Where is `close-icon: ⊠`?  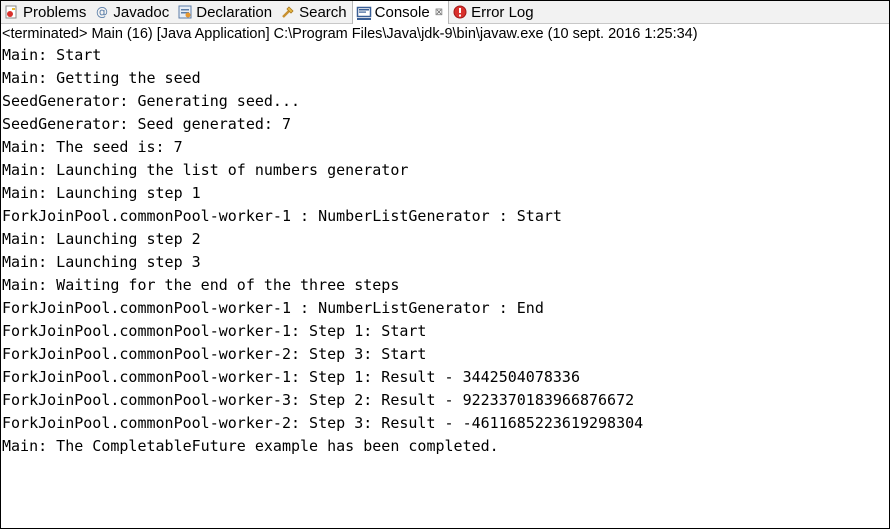 close-icon: ⊠ is located at coordinates (439, 12).